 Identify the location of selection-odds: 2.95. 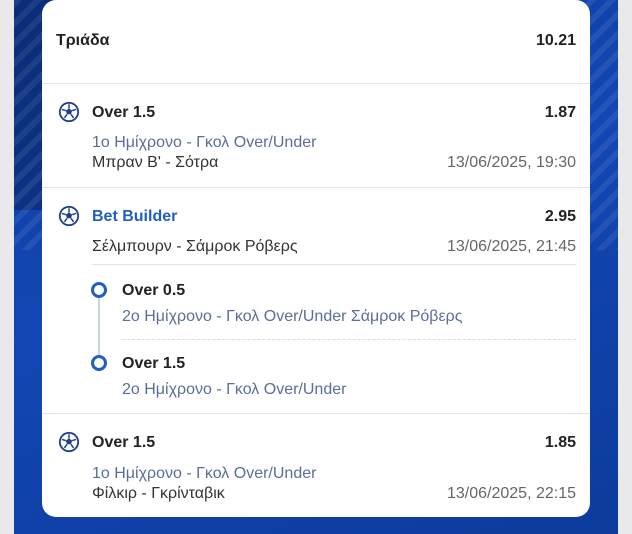
(560, 216).